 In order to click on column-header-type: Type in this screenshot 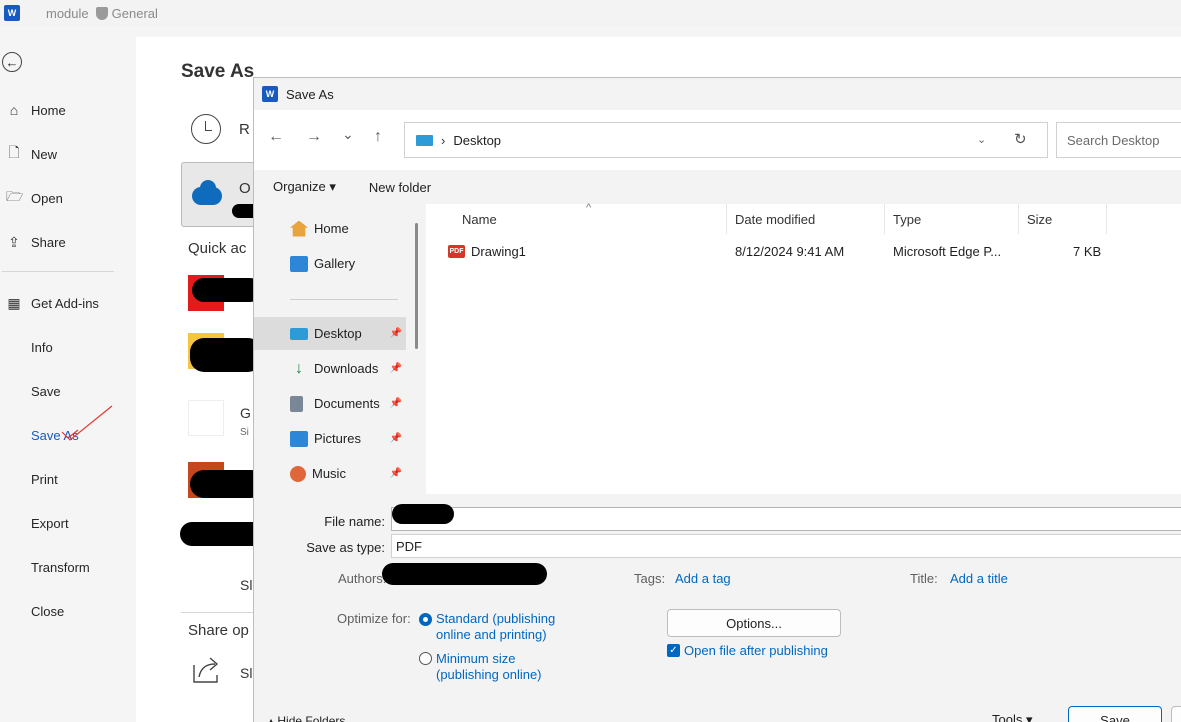, I will do `click(907, 219)`.